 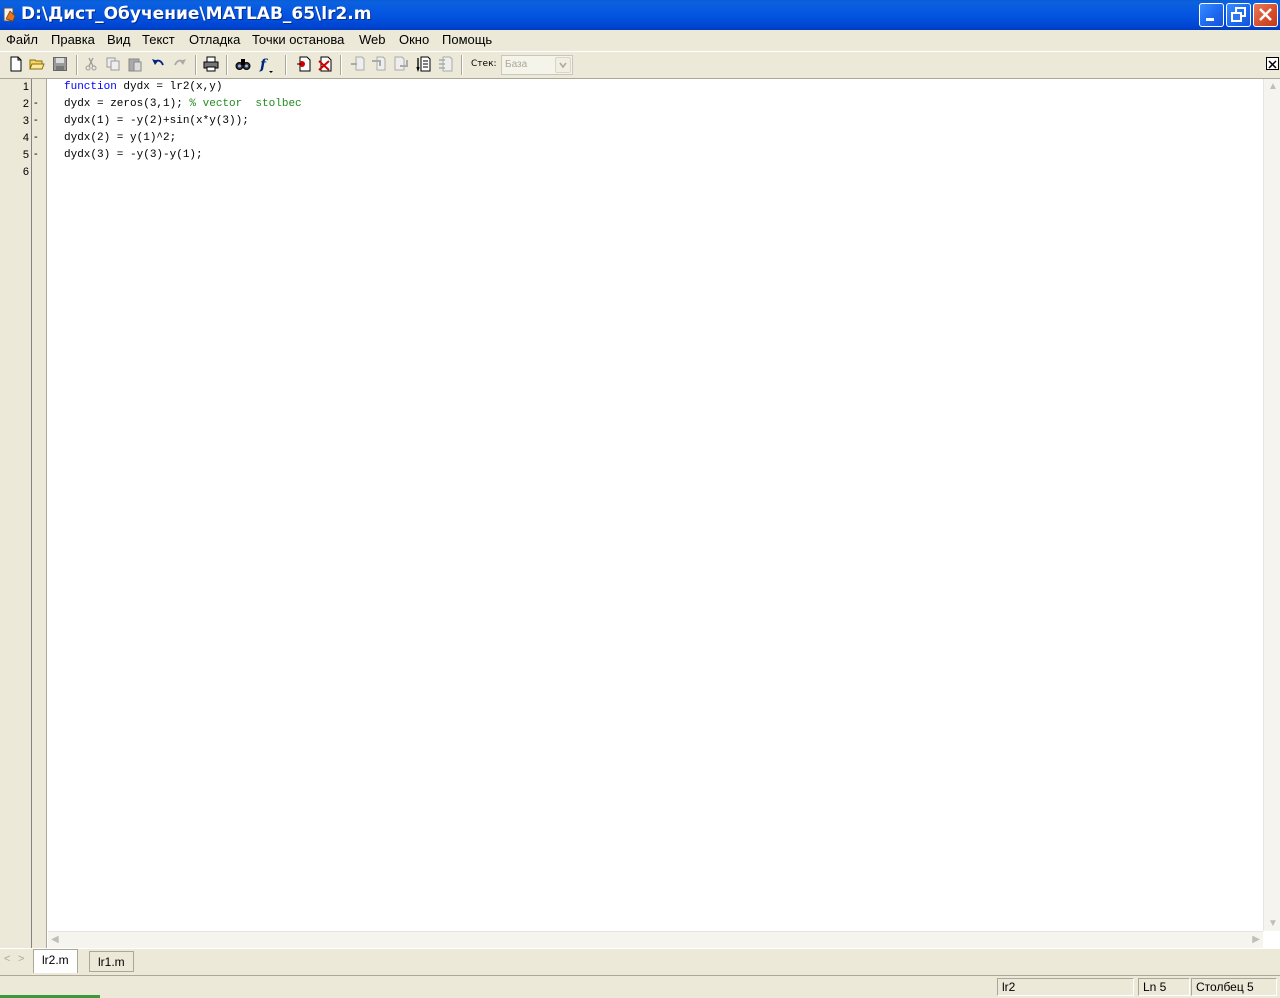 I want to click on cut-icon, so click(x=91, y=64).